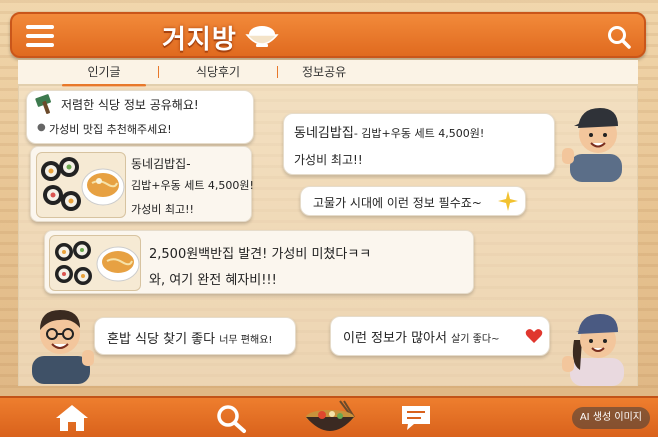  I want to click on comment-bubble: 이런 정보가 많아서 살기 좋다~, so click(440, 336).